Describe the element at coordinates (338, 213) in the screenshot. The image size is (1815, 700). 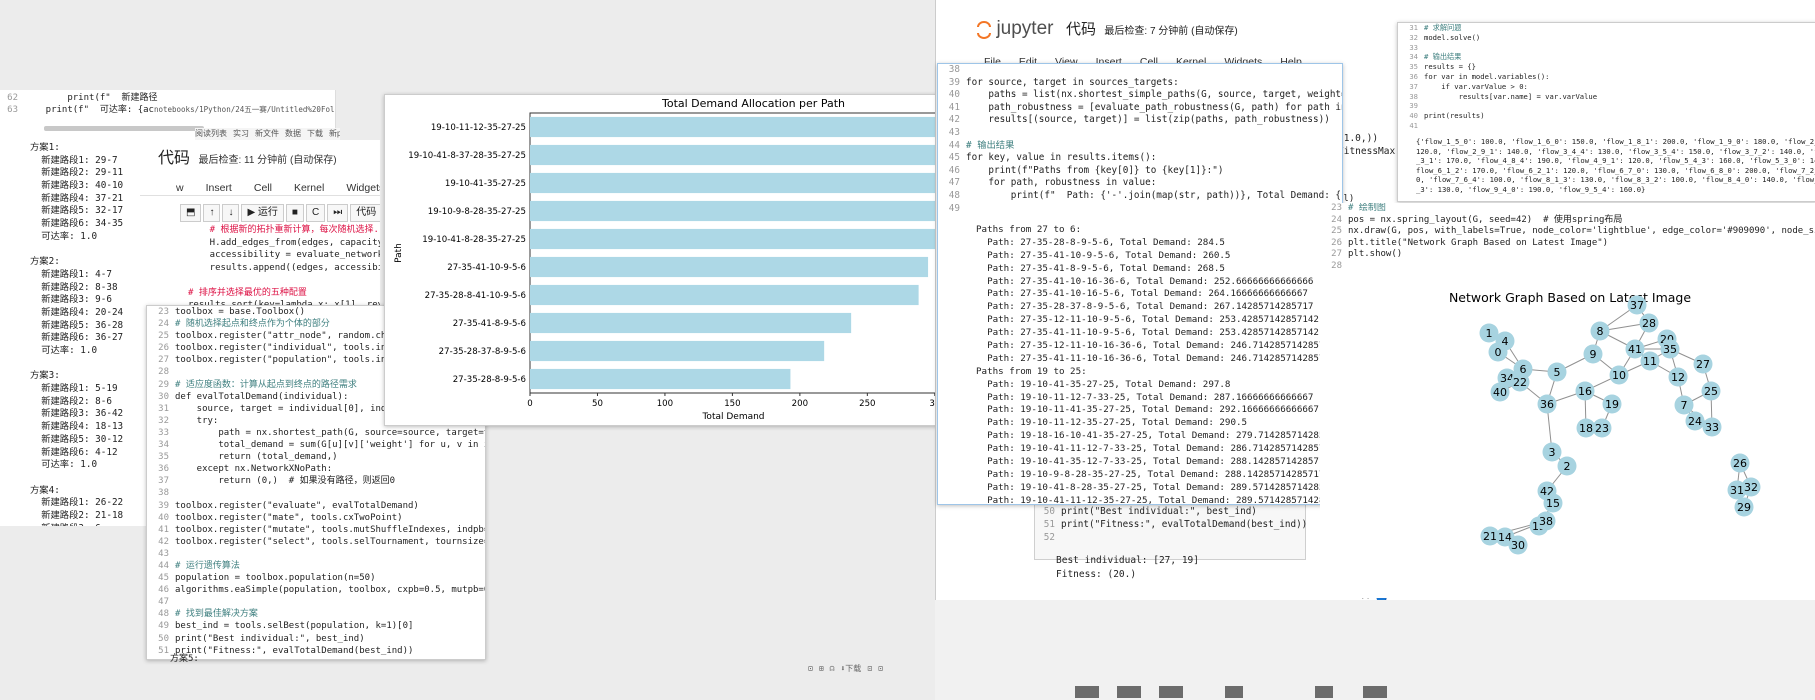
I see `toolbar-button: ⏭` at that location.